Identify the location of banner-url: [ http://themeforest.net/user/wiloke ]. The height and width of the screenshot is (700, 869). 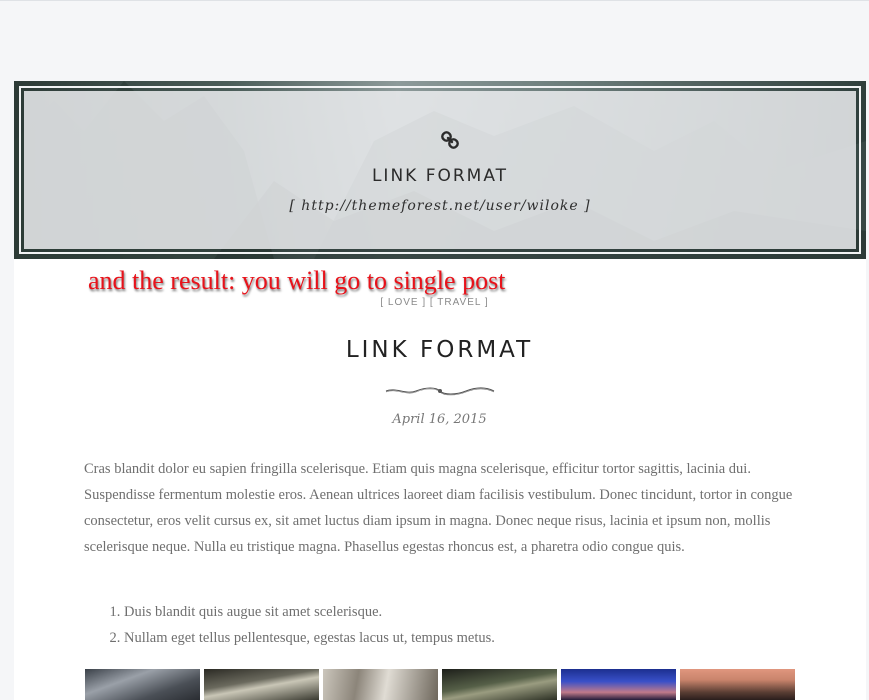
(440, 206).